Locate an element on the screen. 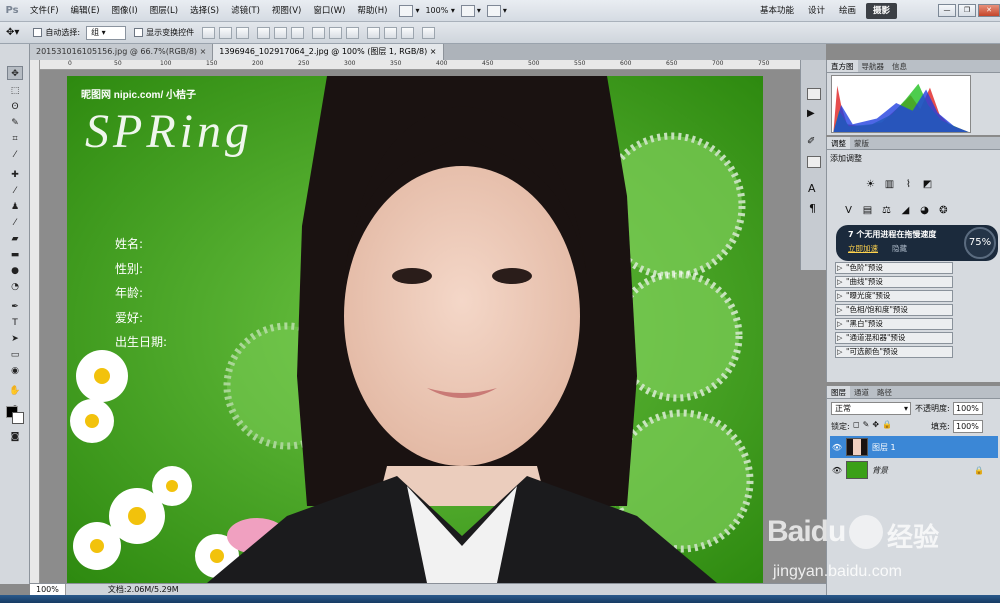 This screenshot has height=603, width=1000. tab-layers: 图层 is located at coordinates (838, 392).